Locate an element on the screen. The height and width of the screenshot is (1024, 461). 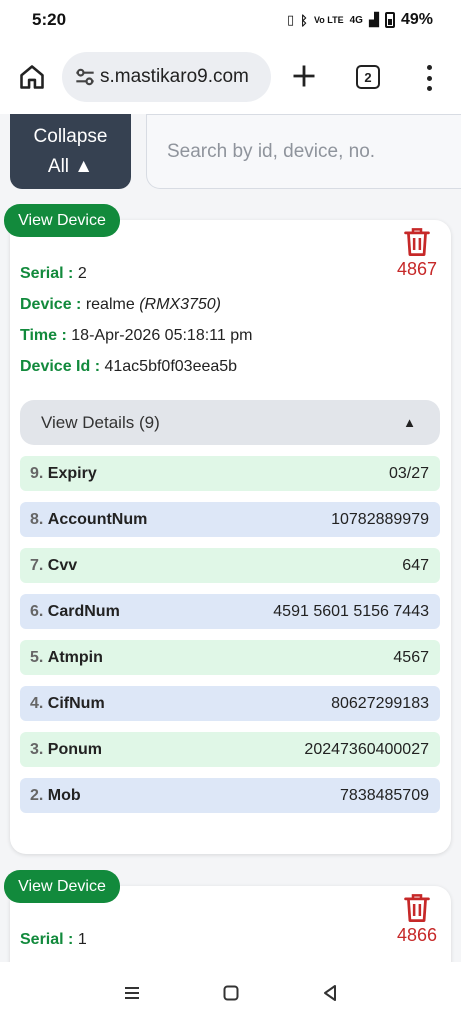
battery-icon is located at coordinates (389, 20).